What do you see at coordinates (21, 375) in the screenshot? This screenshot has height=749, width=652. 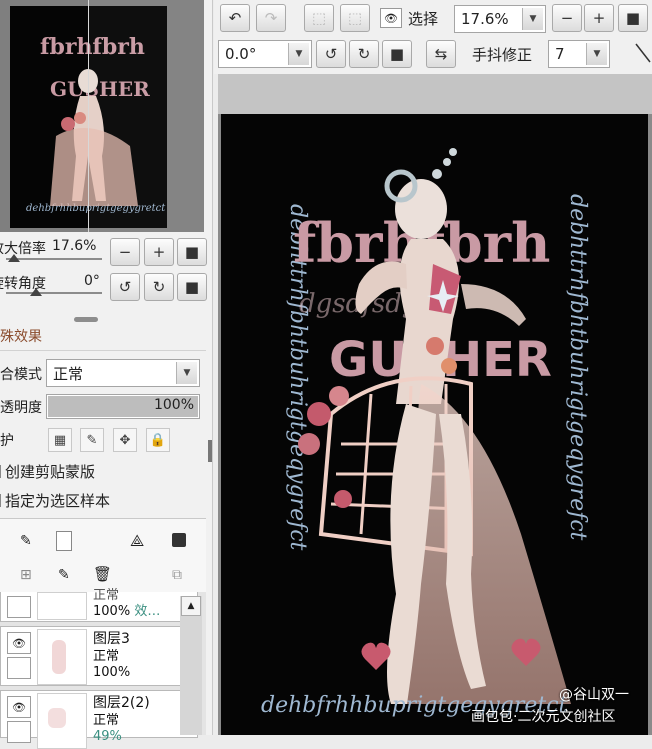 I see `blend-mode-label: 混合模式` at bounding box center [21, 375].